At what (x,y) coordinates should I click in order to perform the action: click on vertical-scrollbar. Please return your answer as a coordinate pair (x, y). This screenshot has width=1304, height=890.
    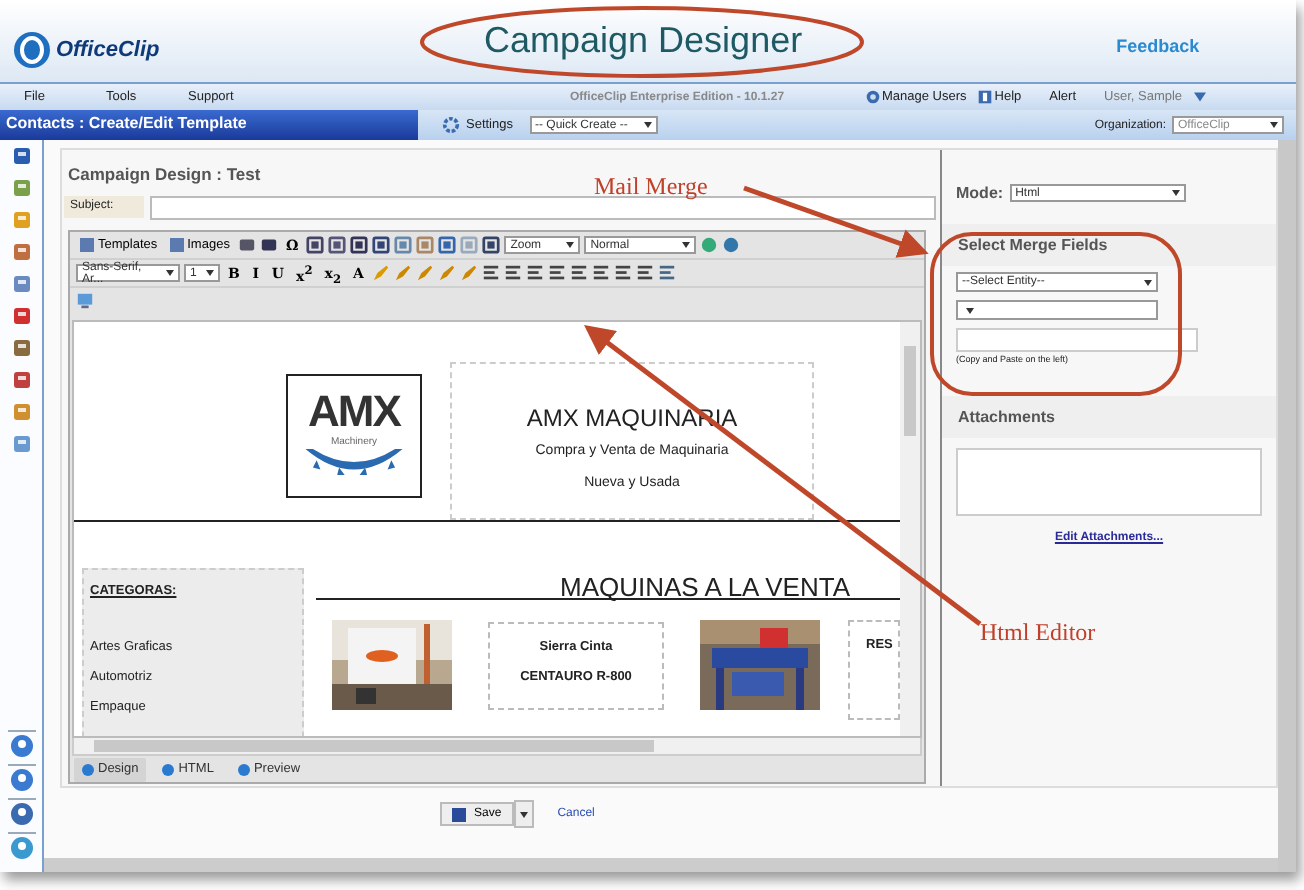
    Looking at the image, I should click on (910, 529).